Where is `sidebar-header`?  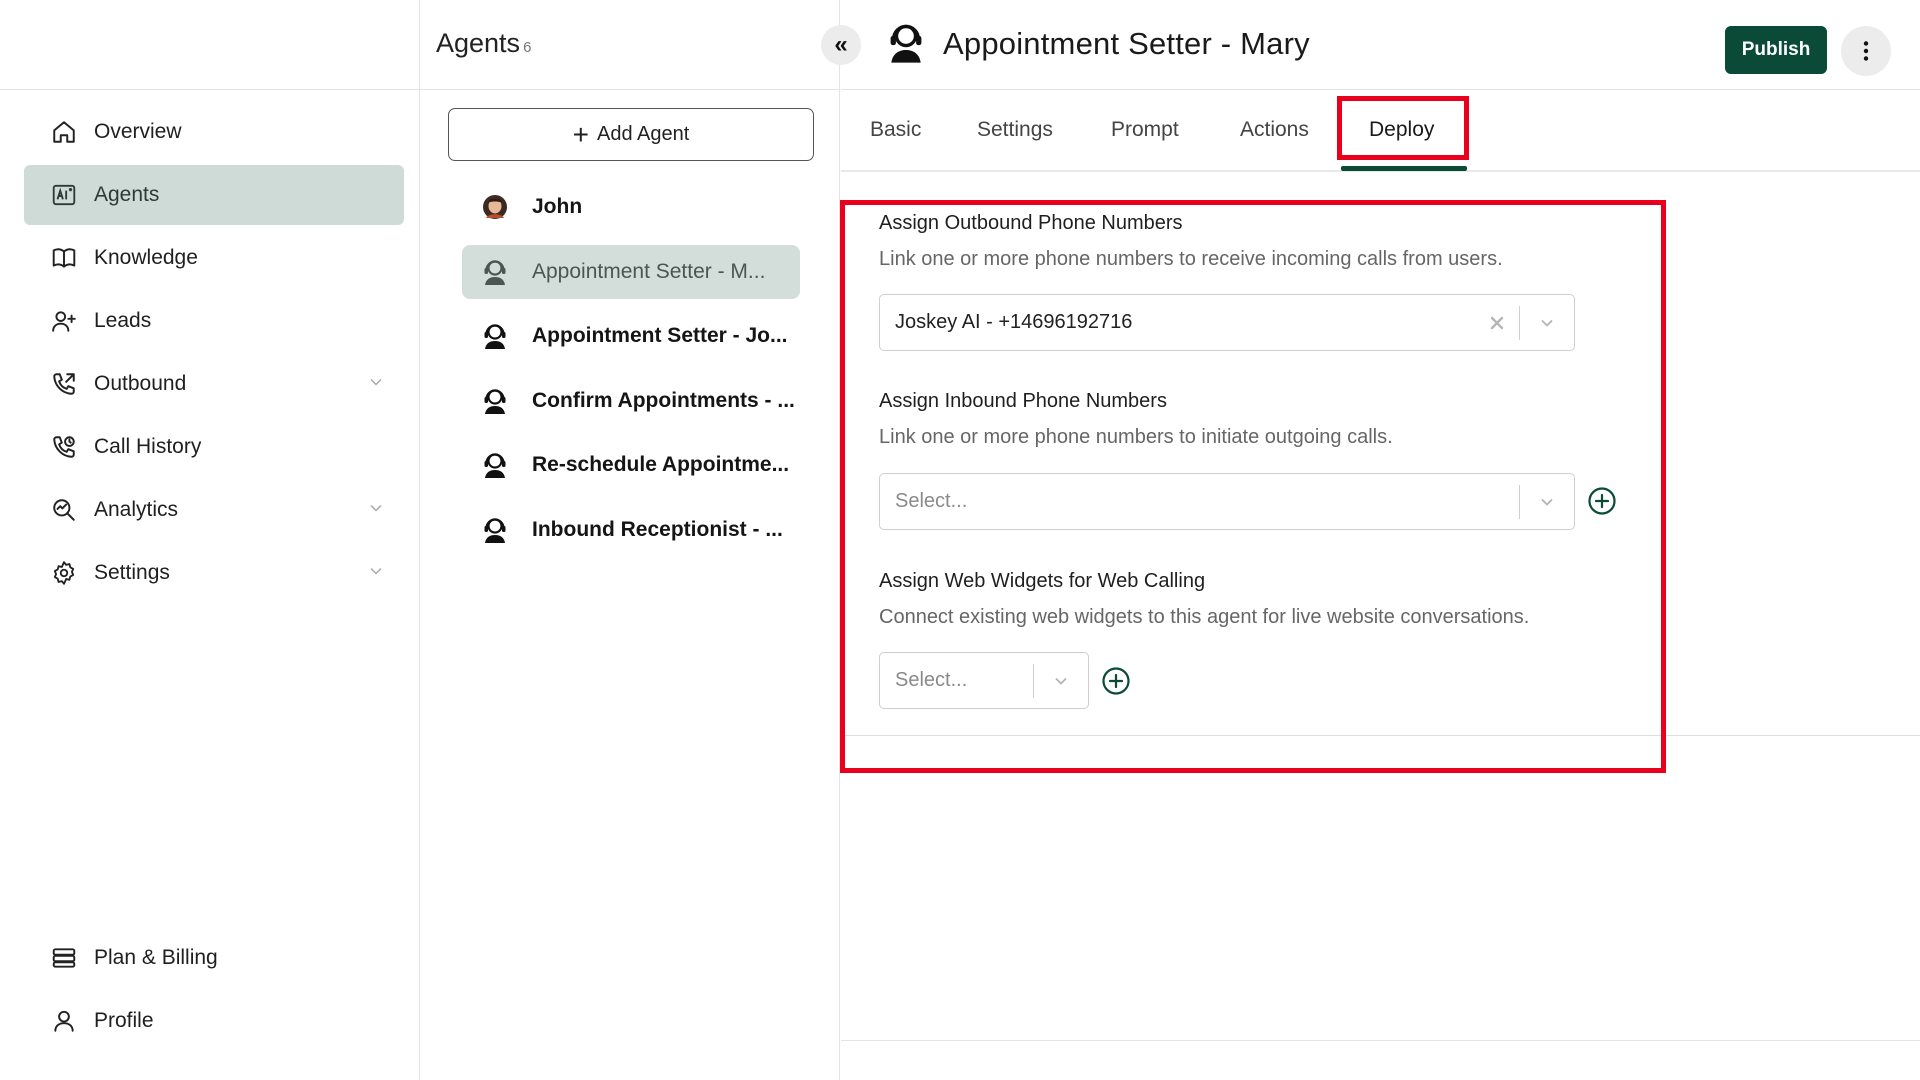
sidebar-header is located at coordinates (209, 45).